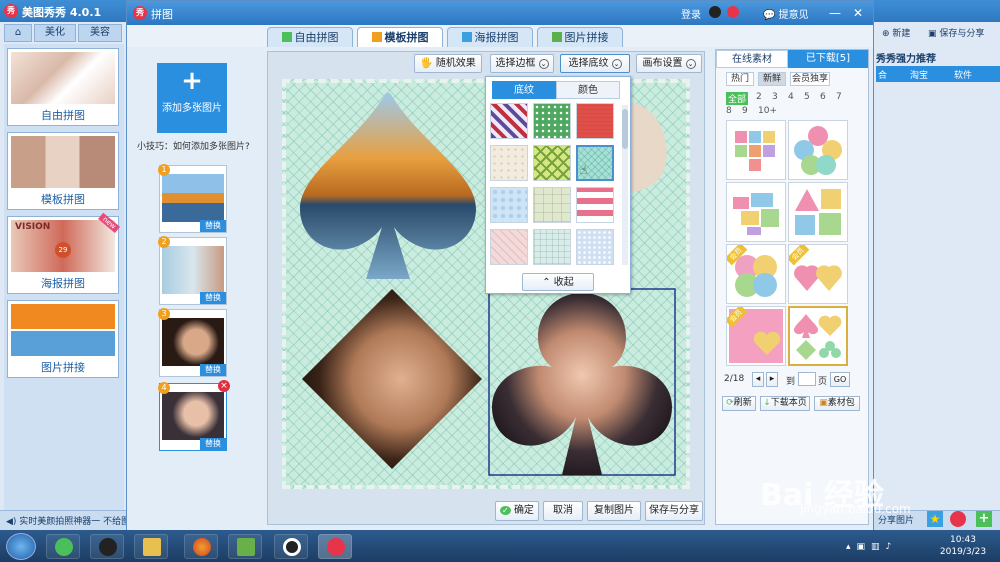 The height and width of the screenshot is (562, 1000). Describe the element at coordinates (740, 79) in the screenshot. I see `filter-hot: 热门` at that location.